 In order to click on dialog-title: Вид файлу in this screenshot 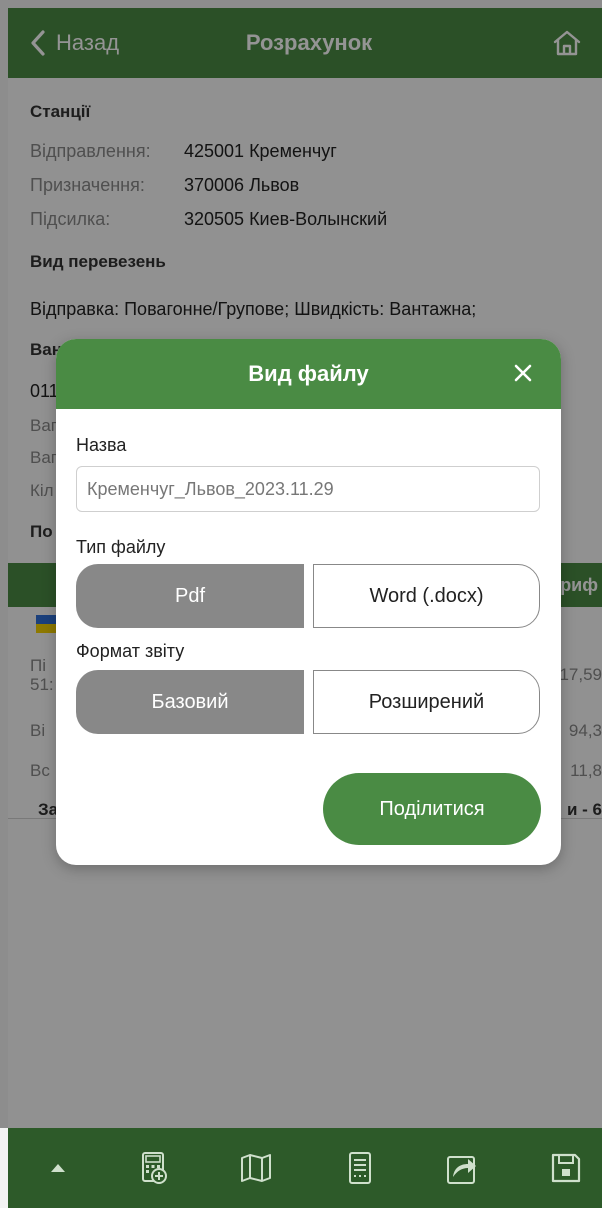, I will do `click(308, 373)`.